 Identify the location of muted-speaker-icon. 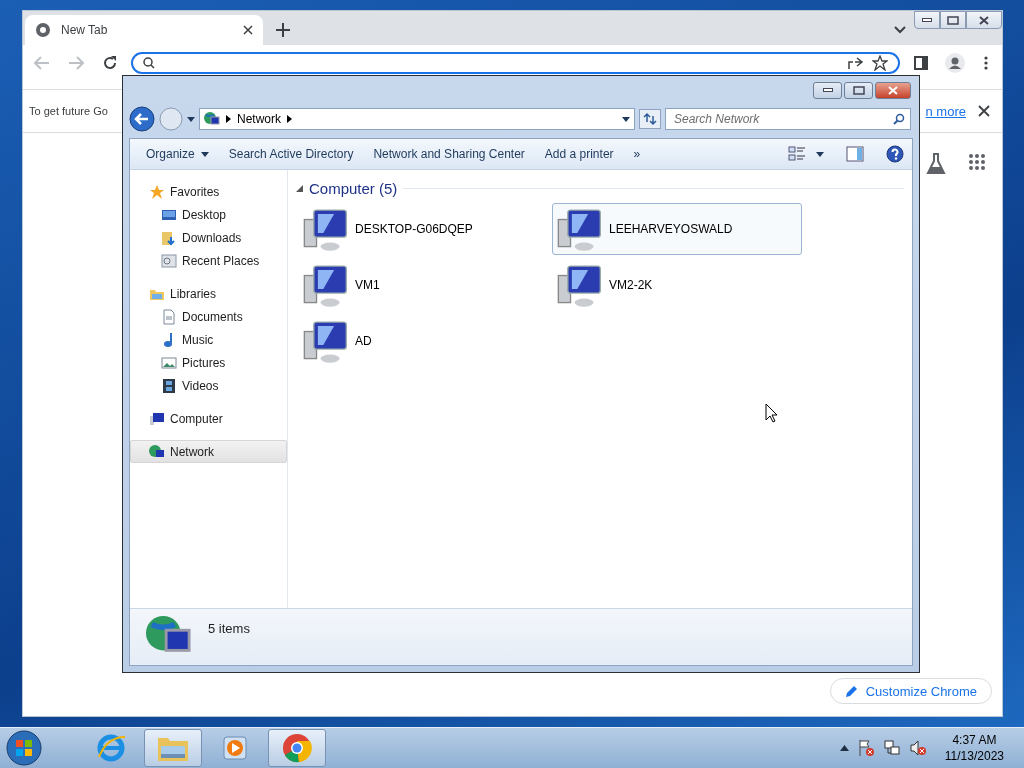
(917, 748).